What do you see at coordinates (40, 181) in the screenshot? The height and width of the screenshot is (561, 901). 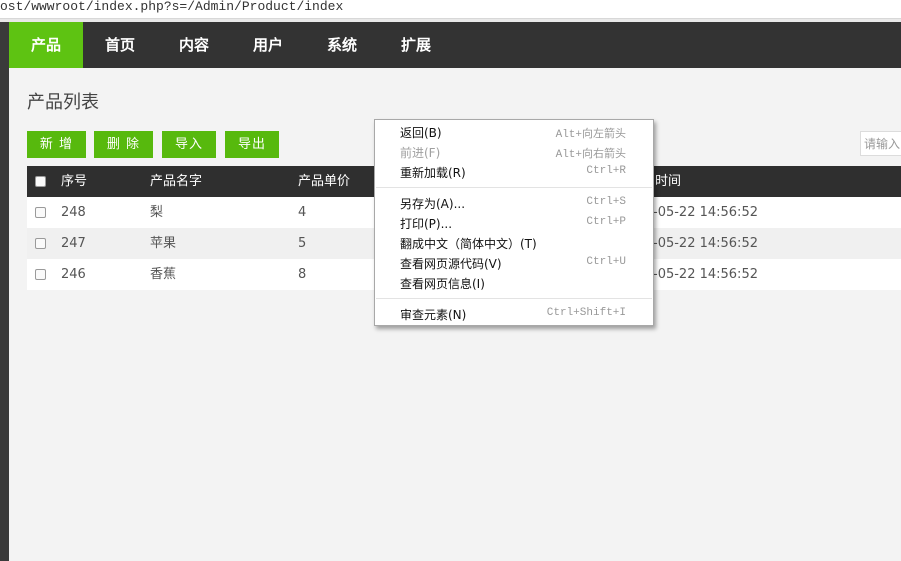 I see `select-all-checkbox` at bounding box center [40, 181].